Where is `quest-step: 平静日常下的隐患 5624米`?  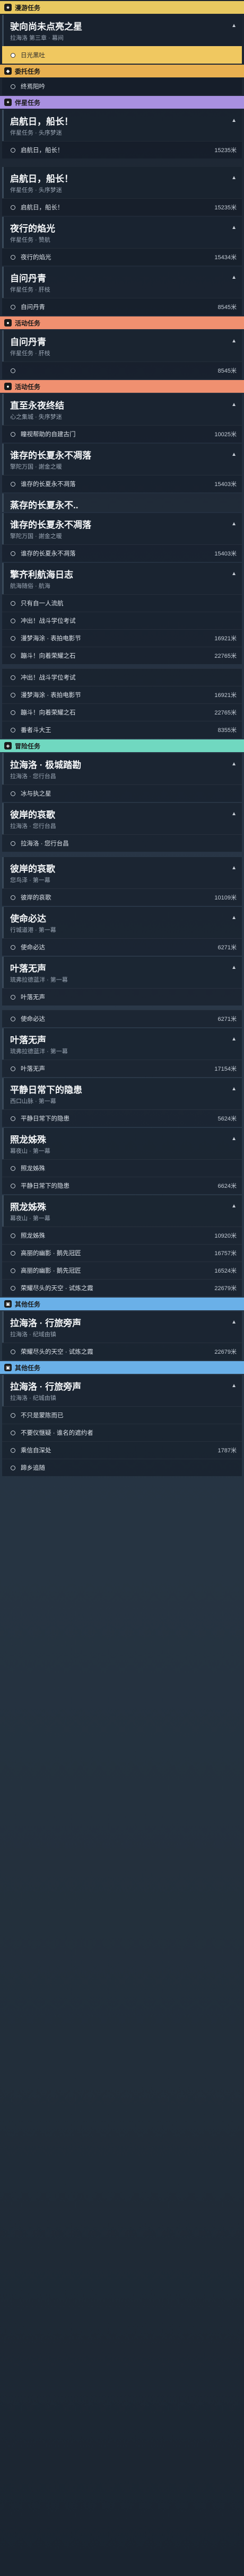 quest-step: 平静日常下的隐患 5624米 is located at coordinates (122, 1118).